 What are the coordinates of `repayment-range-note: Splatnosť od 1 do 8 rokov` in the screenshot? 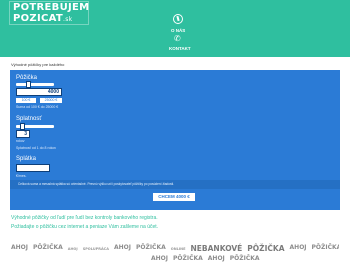 It's located at (36, 148).